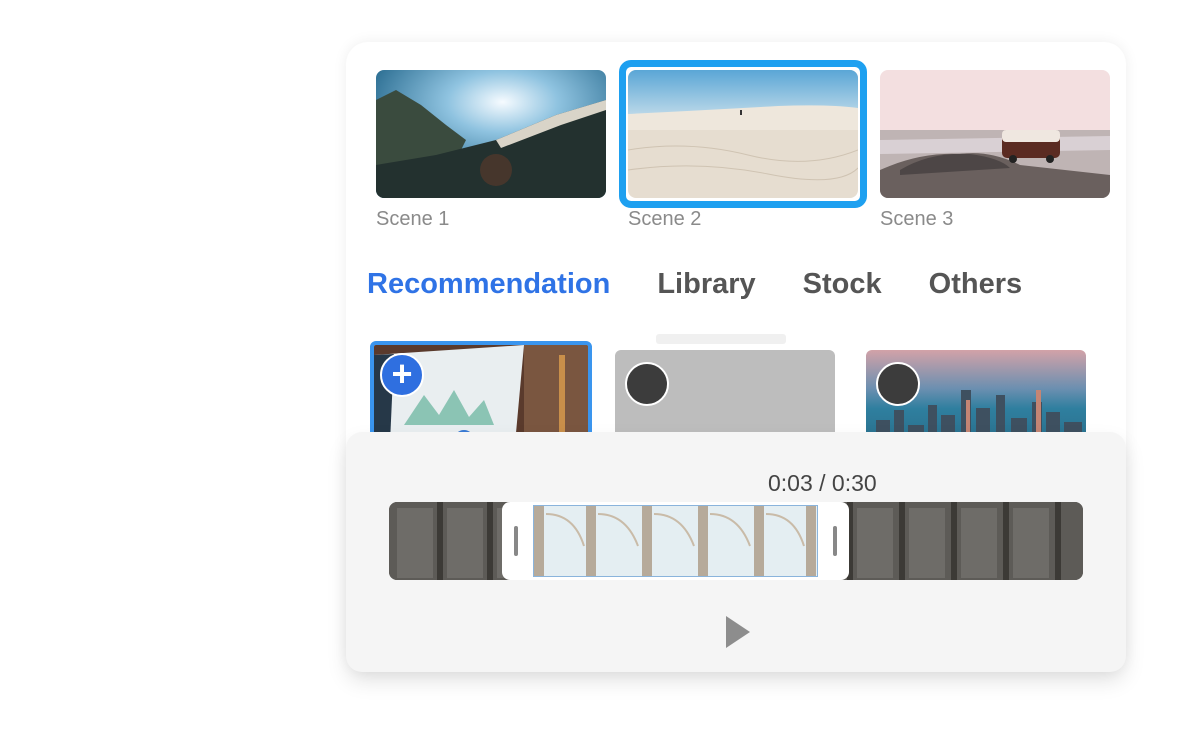  What do you see at coordinates (413, 219) in the screenshot?
I see `scene-1-label: Scene 1` at bounding box center [413, 219].